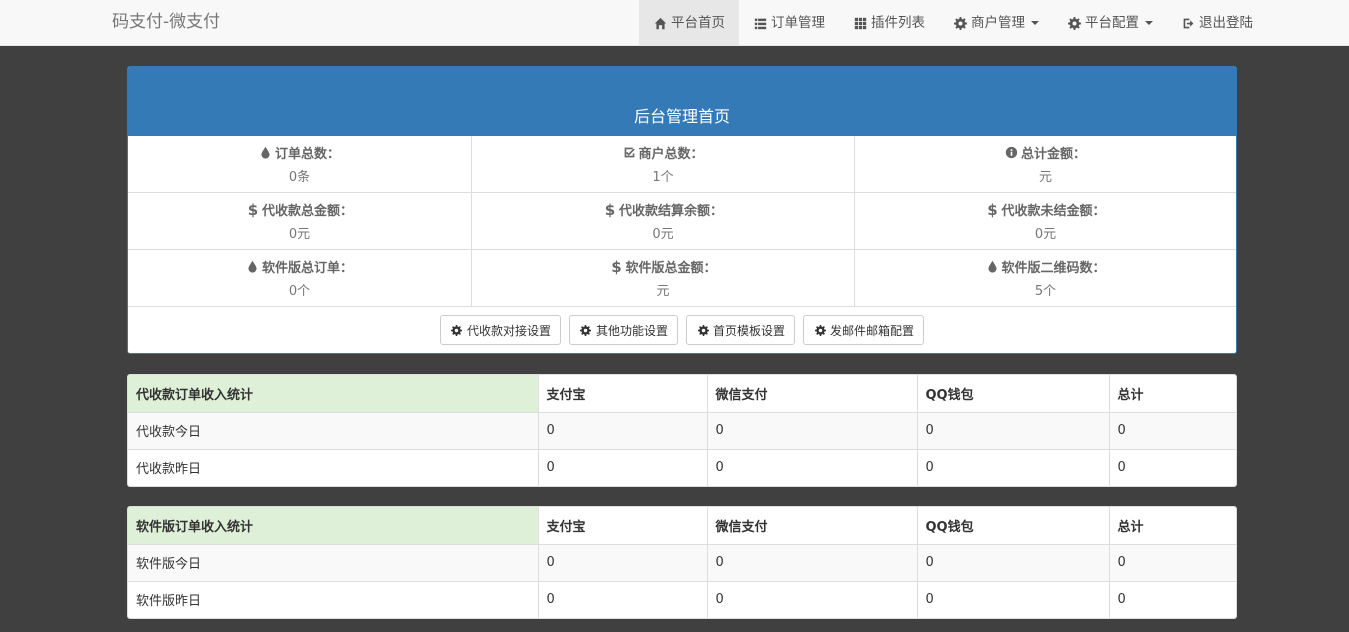 The height and width of the screenshot is (632, 1349). Describe the element at coordinates (300, 164) in the screenshot. I see `stat-order-total: 订单总数： 0条` at that location.